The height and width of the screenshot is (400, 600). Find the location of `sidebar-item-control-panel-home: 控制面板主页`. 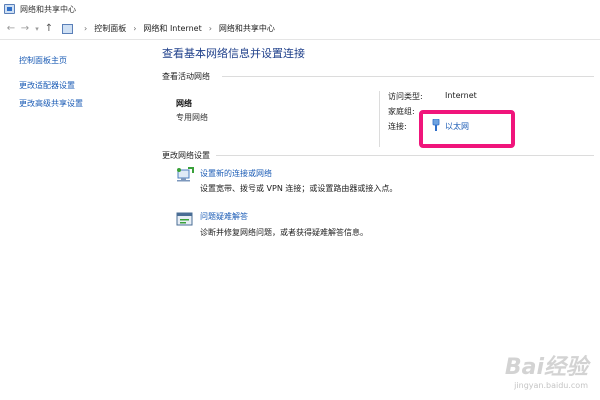

sidebar-item-control-panel-home: 控制面板主页 is located at coordinates (43, 60).